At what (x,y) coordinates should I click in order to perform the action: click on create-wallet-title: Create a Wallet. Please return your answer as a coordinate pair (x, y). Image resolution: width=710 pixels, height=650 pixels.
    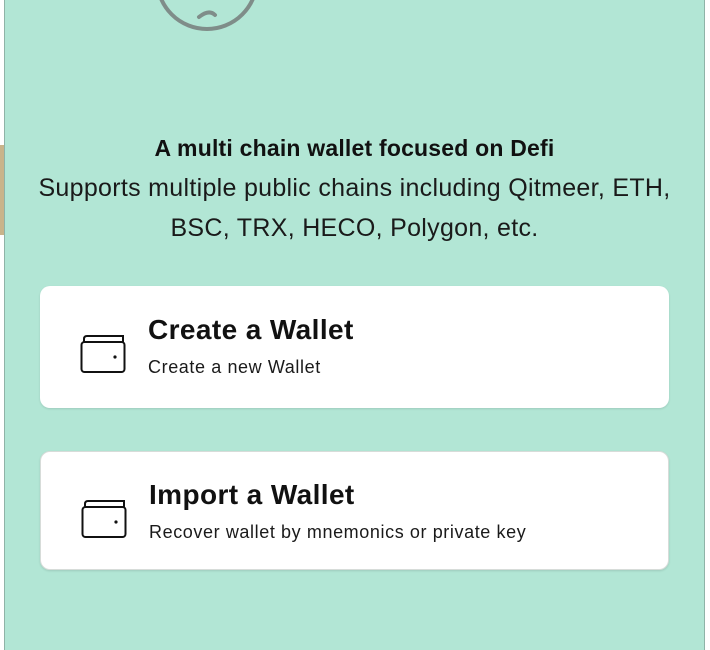
    Looking at the image, I should click on (251, 329).